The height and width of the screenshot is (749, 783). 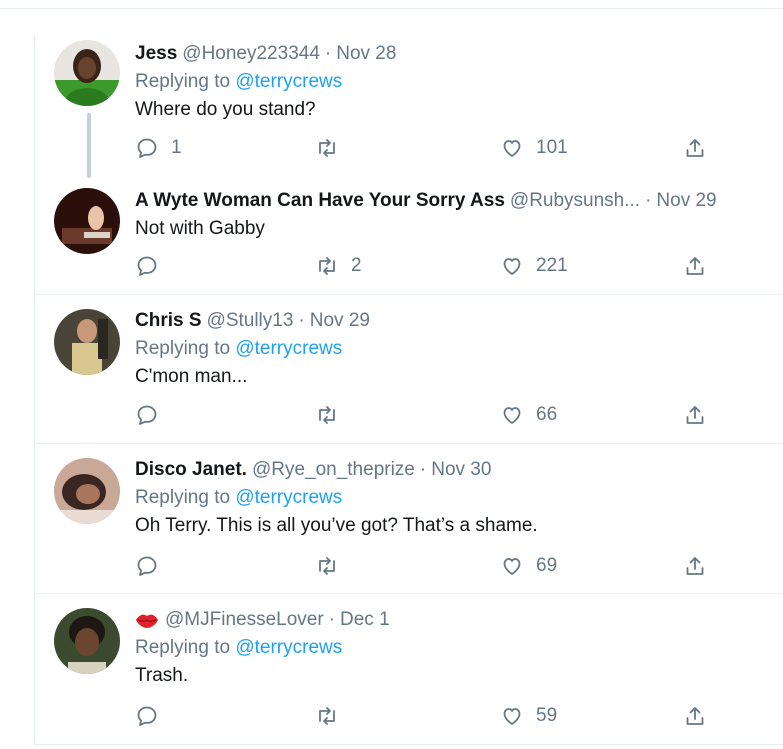 I want to click on tweet-date: Nov 30, so click(x=461, y=470).